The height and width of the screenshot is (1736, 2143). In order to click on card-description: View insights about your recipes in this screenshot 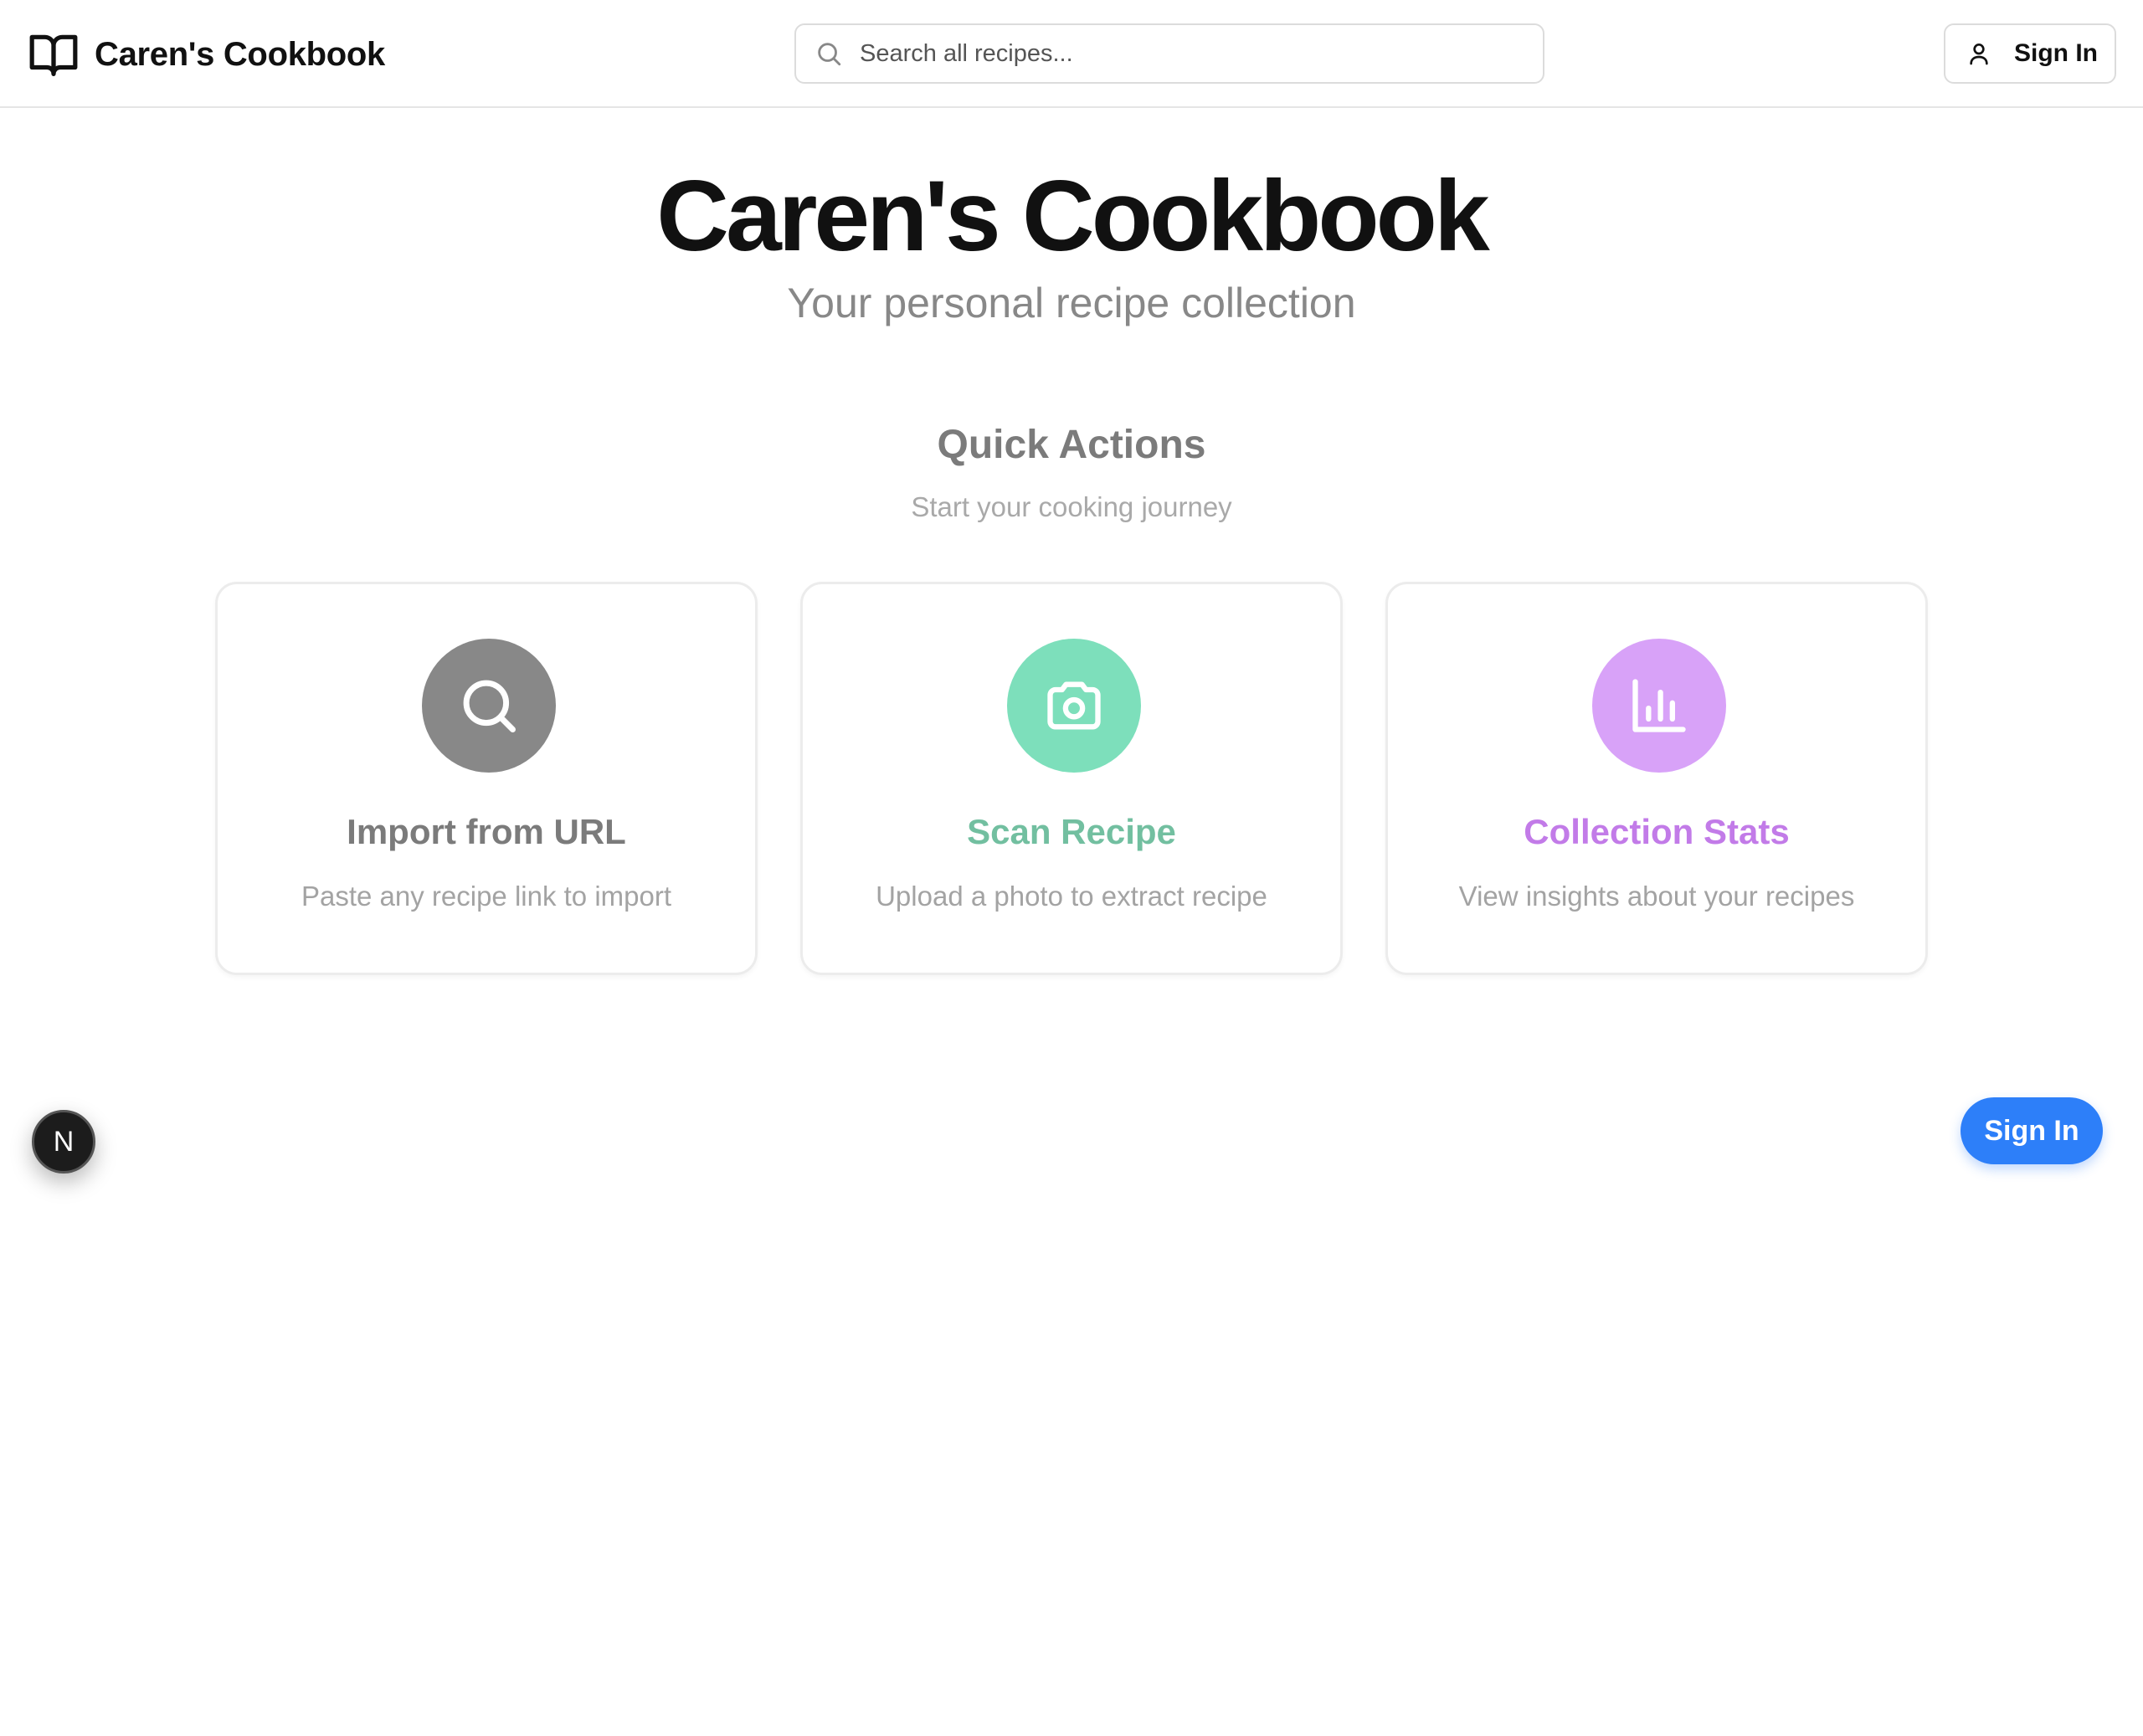, I will do `click(1656, 896)`.